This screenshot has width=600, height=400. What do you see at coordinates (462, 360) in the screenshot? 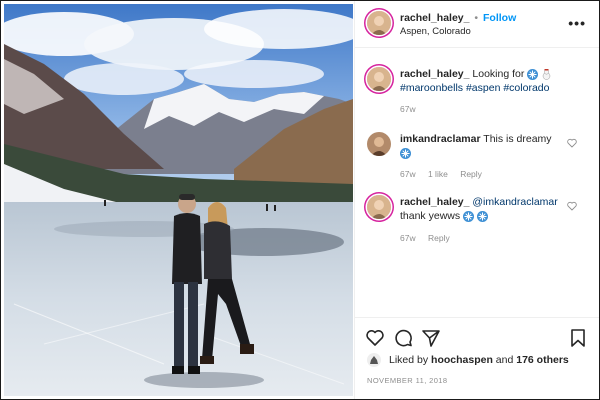
I see `likes-user: hoochaspen` at bounding box center [462, 360].